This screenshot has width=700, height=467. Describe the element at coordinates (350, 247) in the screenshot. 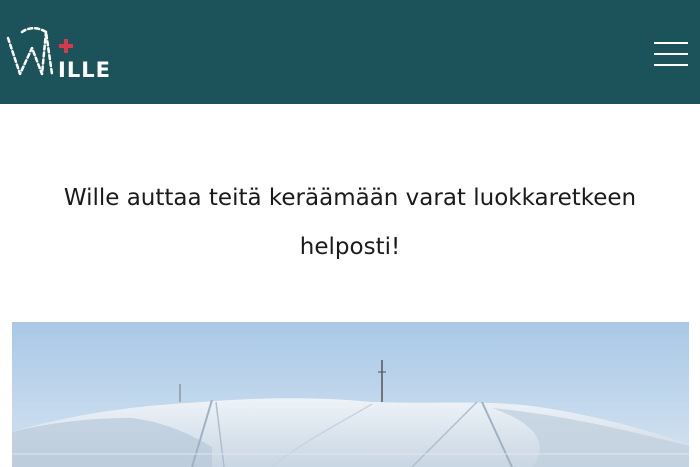

I see `headline-line: helposti!` at that location.